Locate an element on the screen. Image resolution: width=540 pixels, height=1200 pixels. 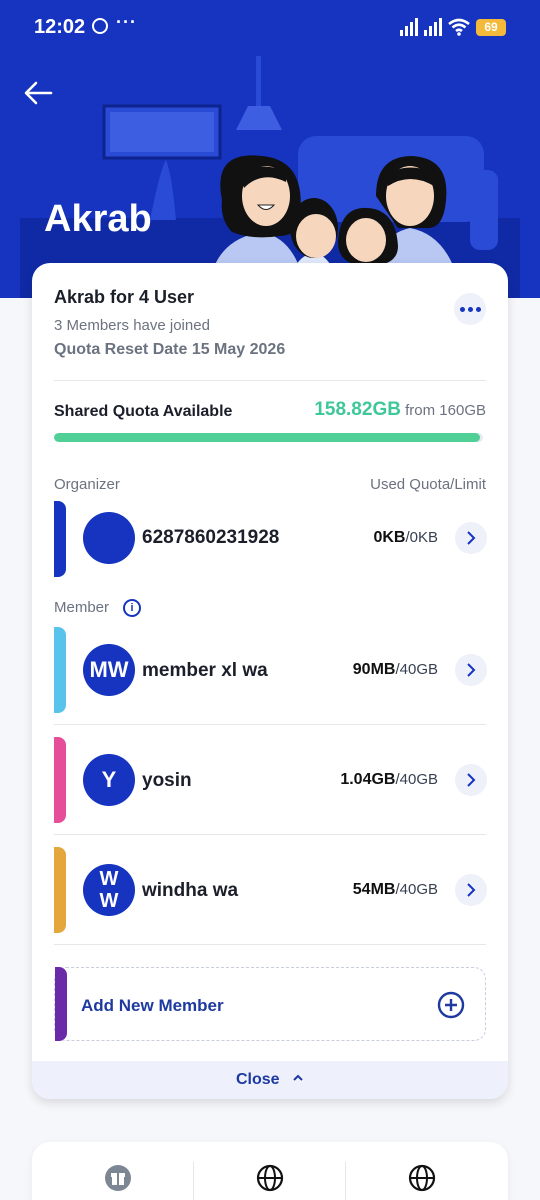
close-button: Close is located at coordinates (270, 1080).